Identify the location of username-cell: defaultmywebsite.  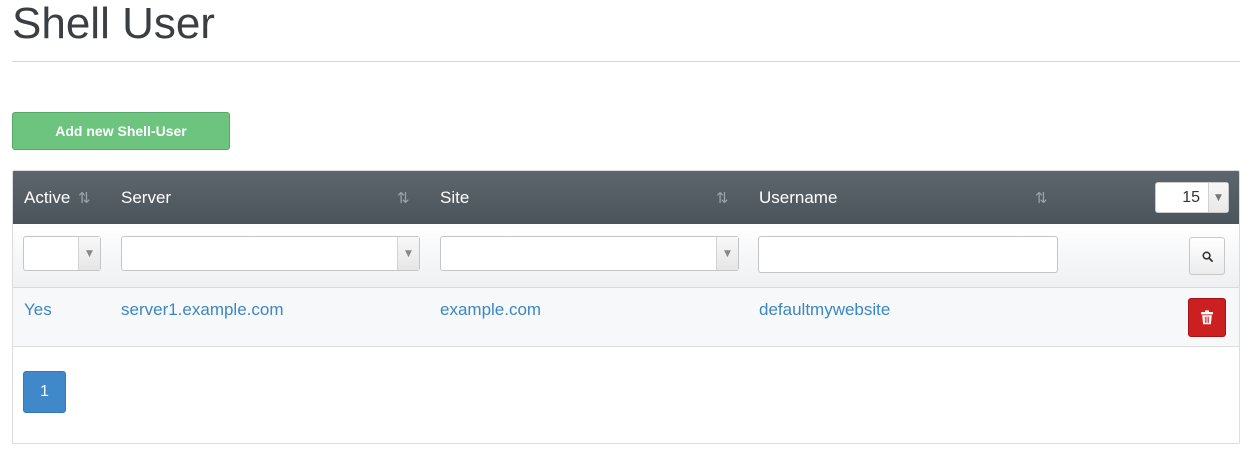
(824, 310).